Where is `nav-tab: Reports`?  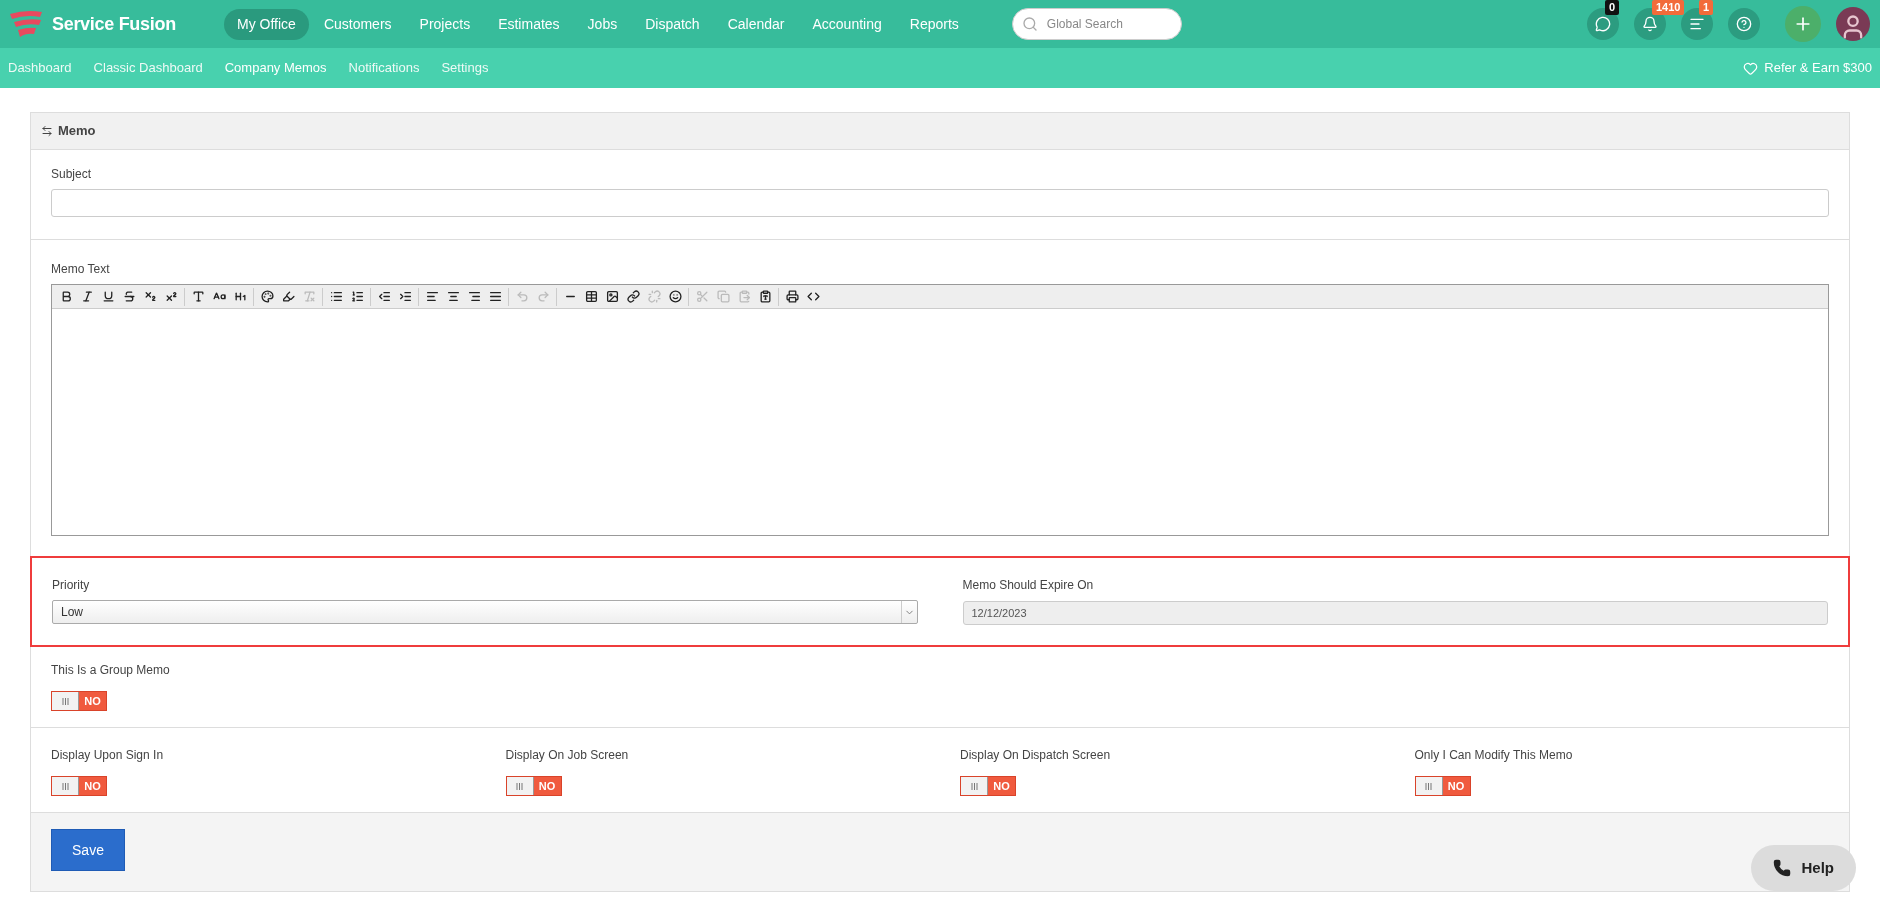
nav-tab: Reports is located at coordinates (934, 24).